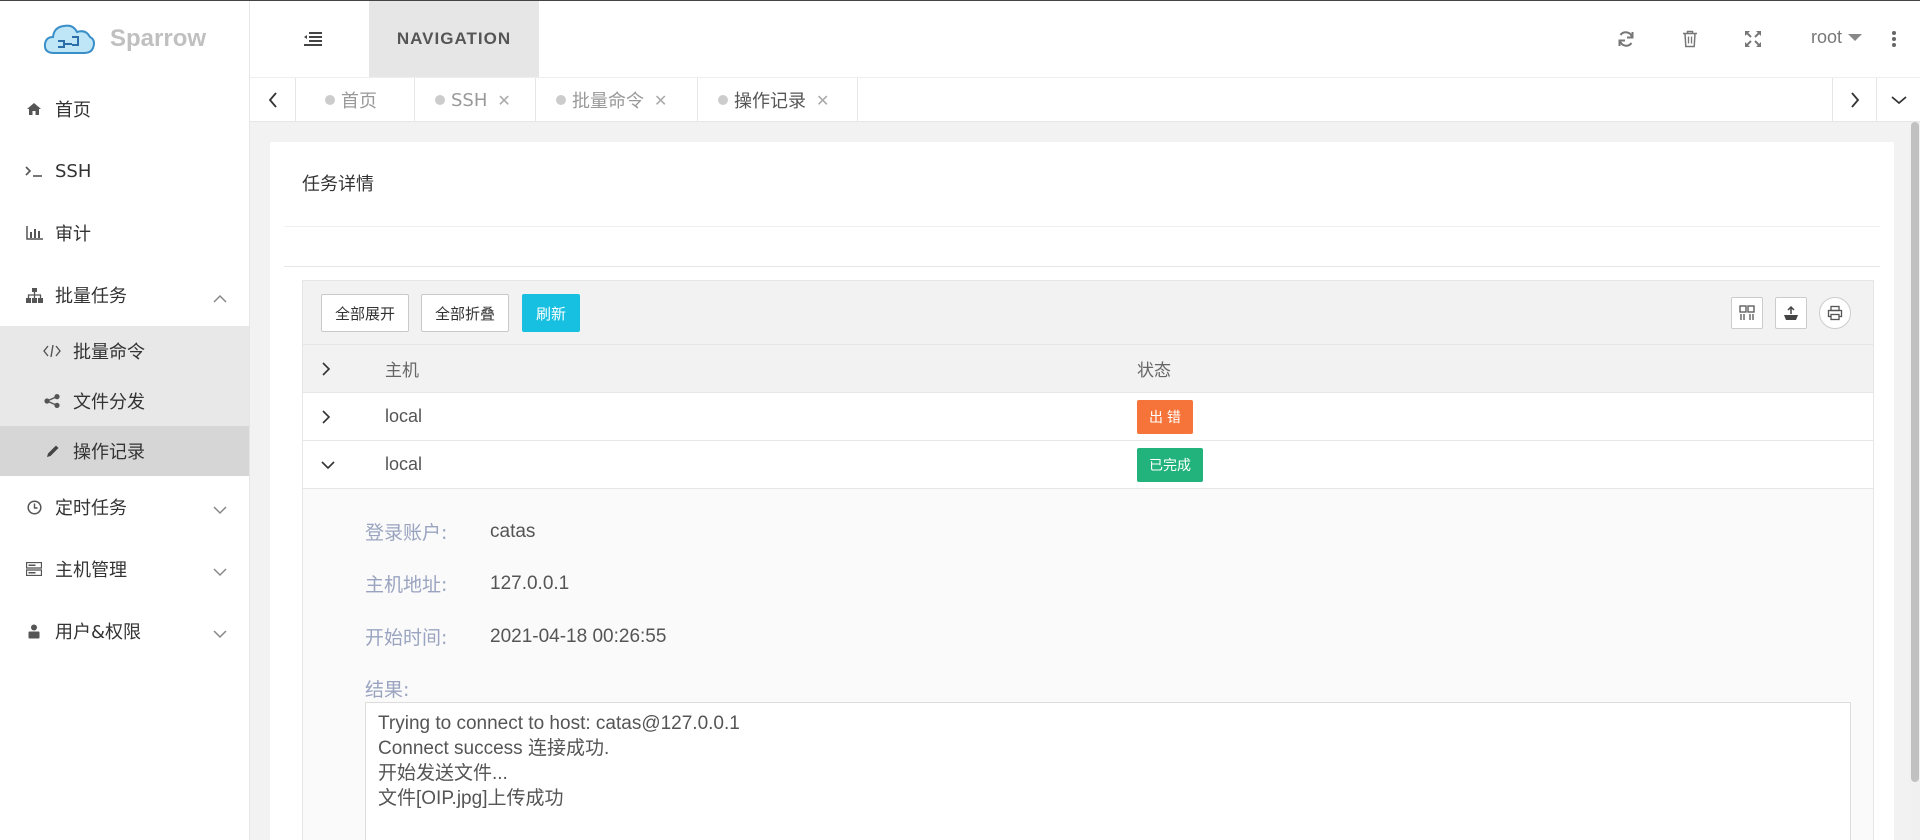 Image resolution: width=1920 pixels, height=840 pixels. Describe the element at coordinates (326, 416) in the screenshot. I see `expand-row-icon` at that location.